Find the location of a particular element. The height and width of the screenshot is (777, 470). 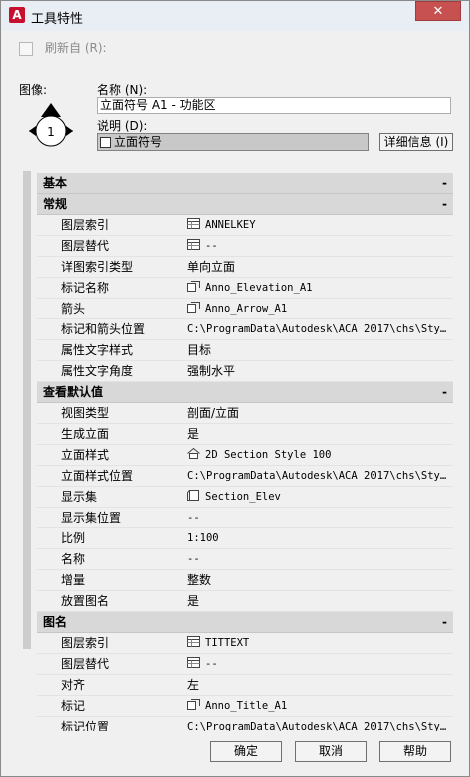

property-key: 立面样式 is located at coordinates (109, 455).